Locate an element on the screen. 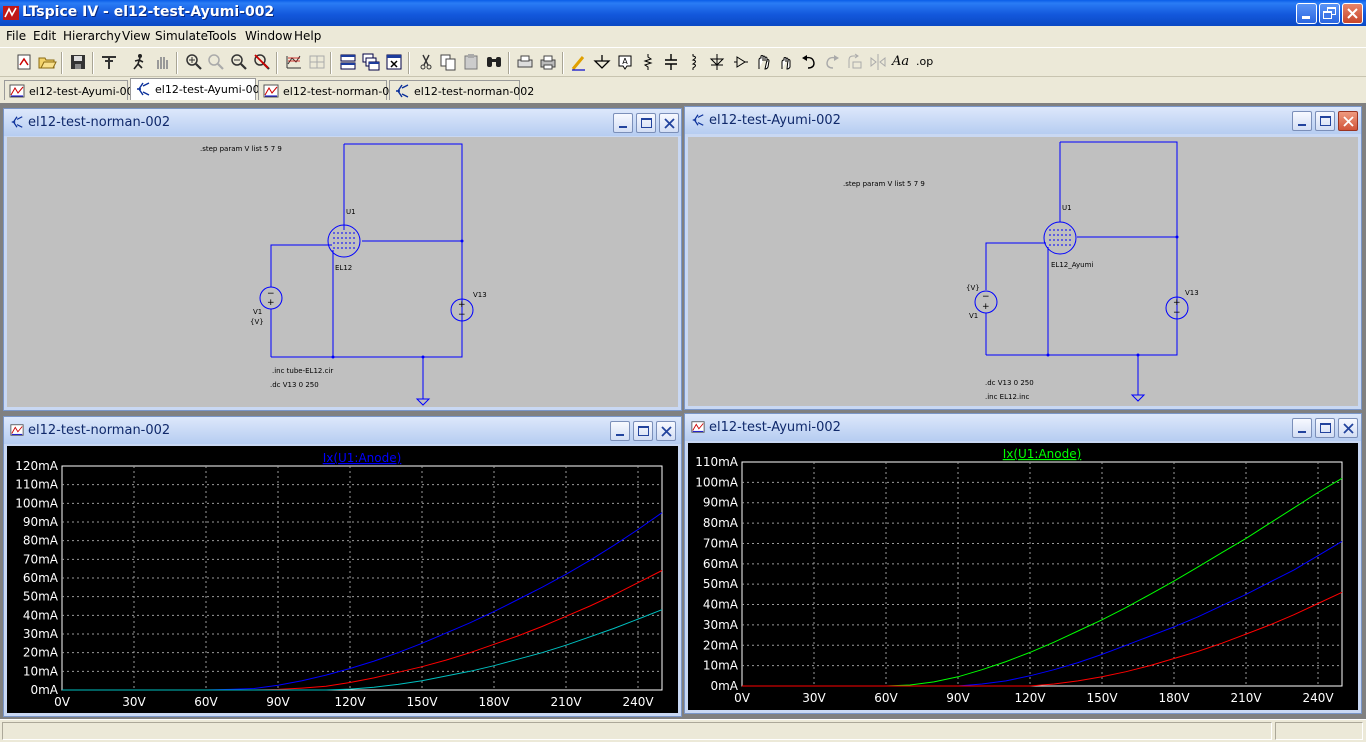 The width and height of the screenshot is (1366, 742). y-tick-label: 30mA is located at coordinates (41, 634).